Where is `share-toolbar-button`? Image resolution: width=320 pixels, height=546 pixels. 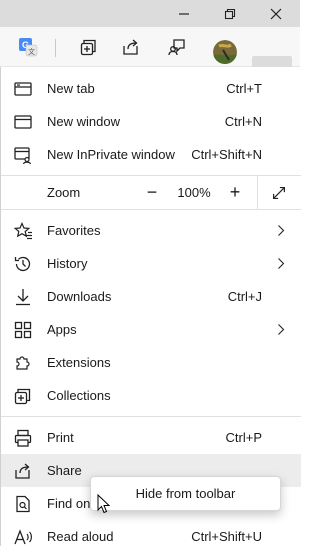
share-toolbar-button is located at coordinates (131, 47).